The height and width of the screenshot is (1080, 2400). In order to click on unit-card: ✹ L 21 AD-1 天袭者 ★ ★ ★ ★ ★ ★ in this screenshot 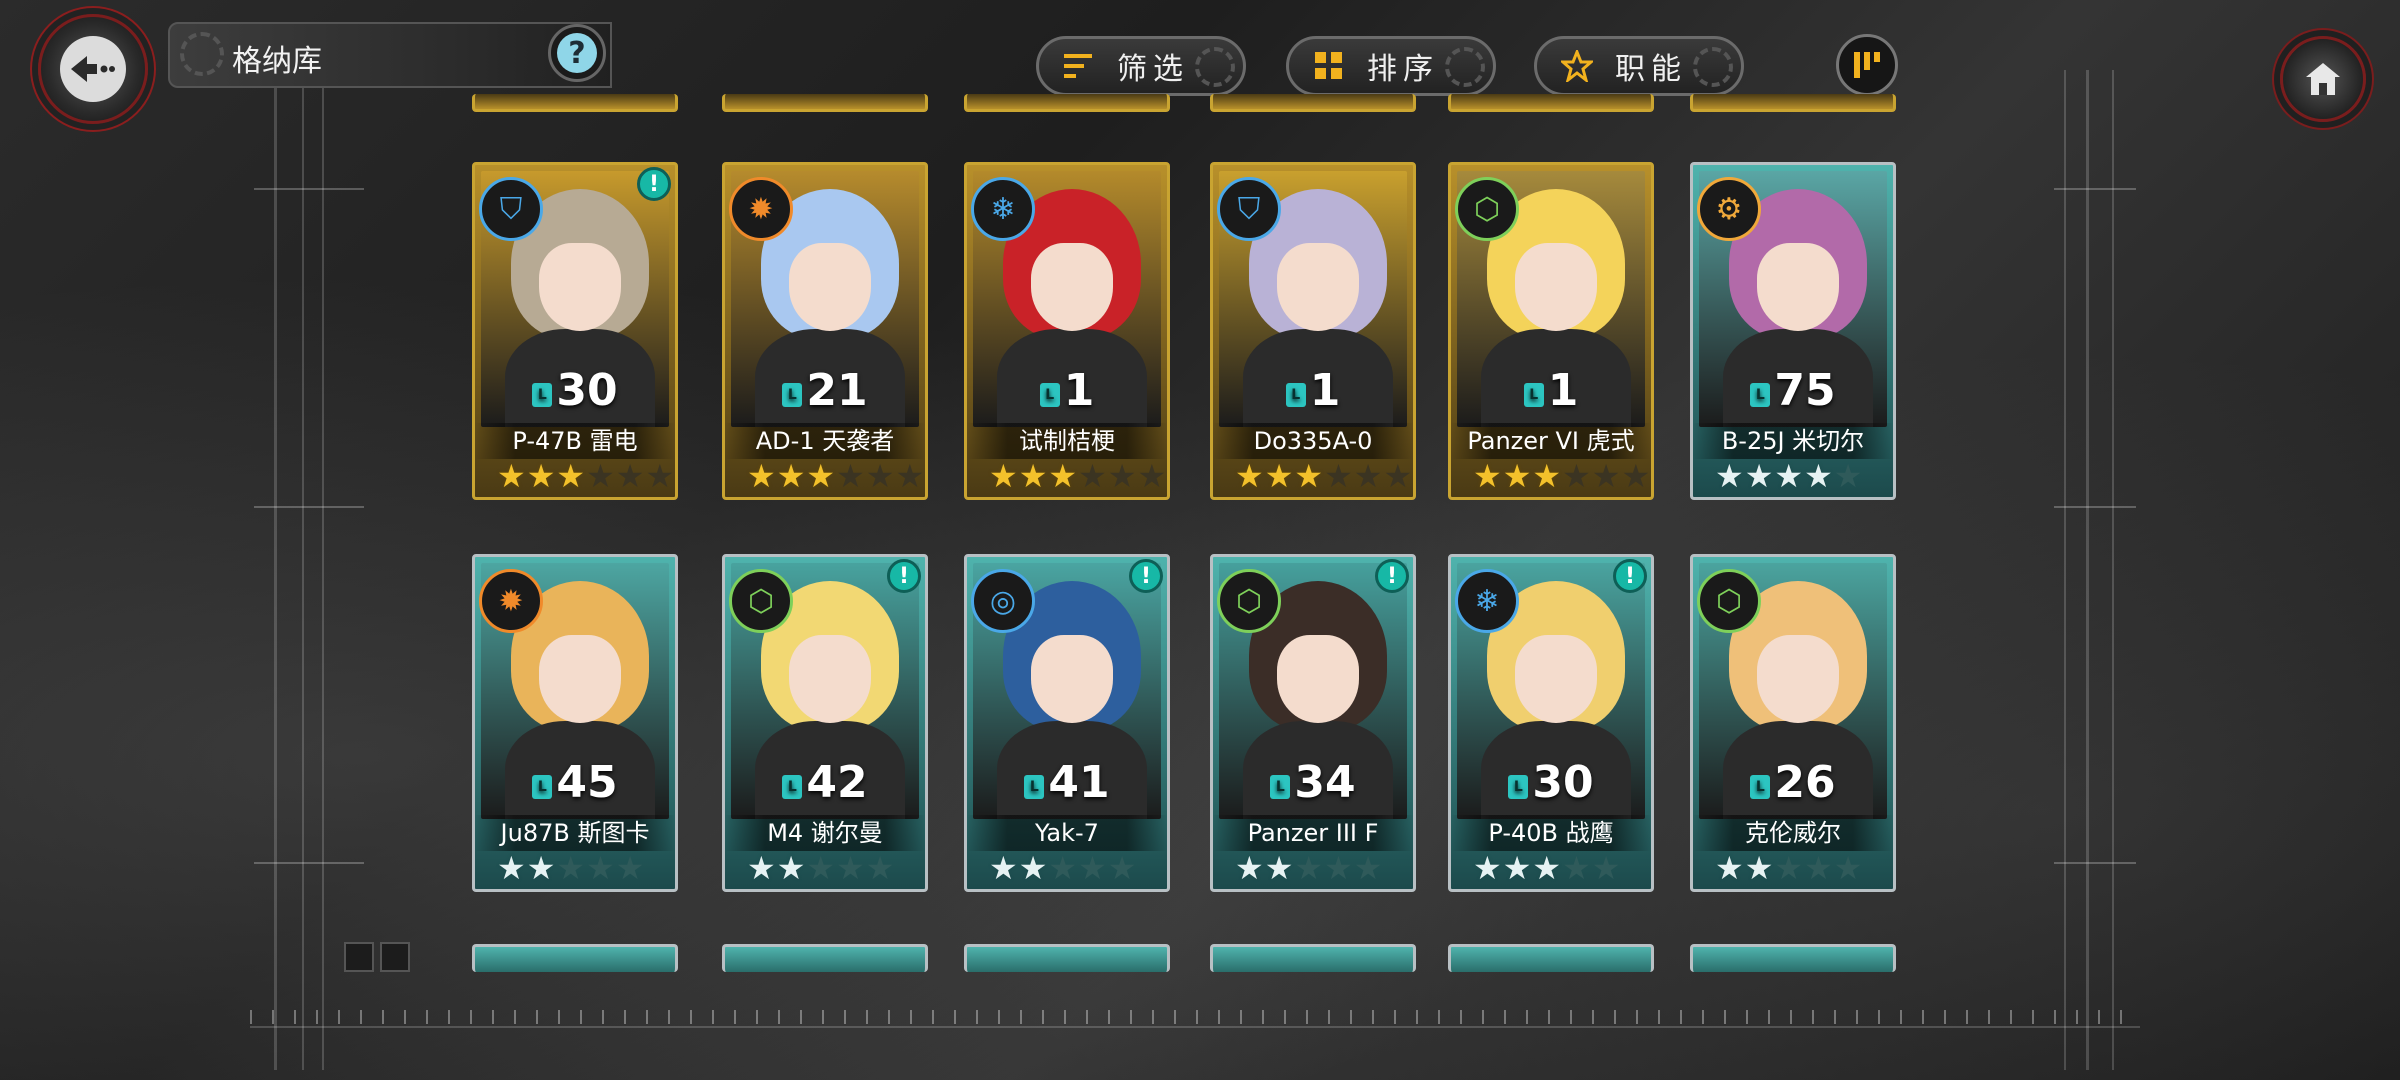, I will do `click(825, 331)`.